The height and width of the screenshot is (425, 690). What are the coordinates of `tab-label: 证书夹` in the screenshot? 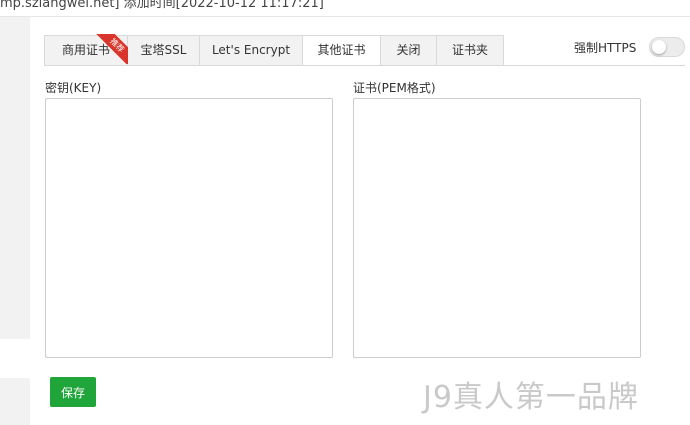 It's located at (469, 50).